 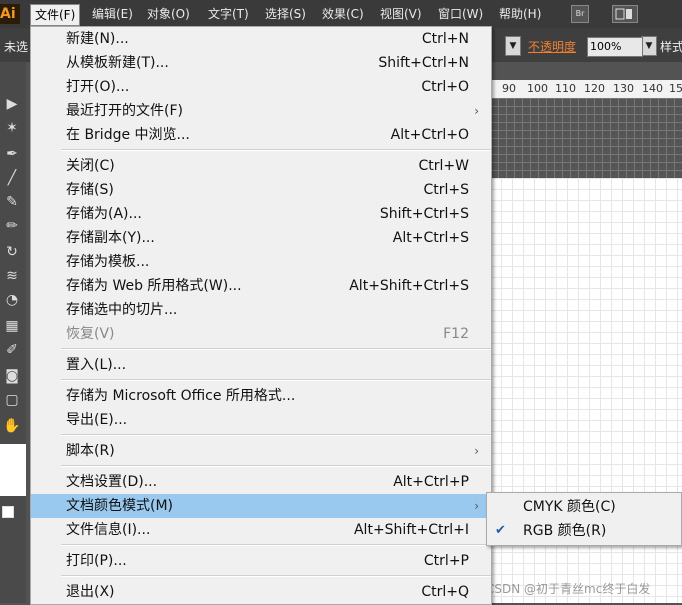 I want to click on eyedropper-icon: ✐, so click(x=12, y=350).